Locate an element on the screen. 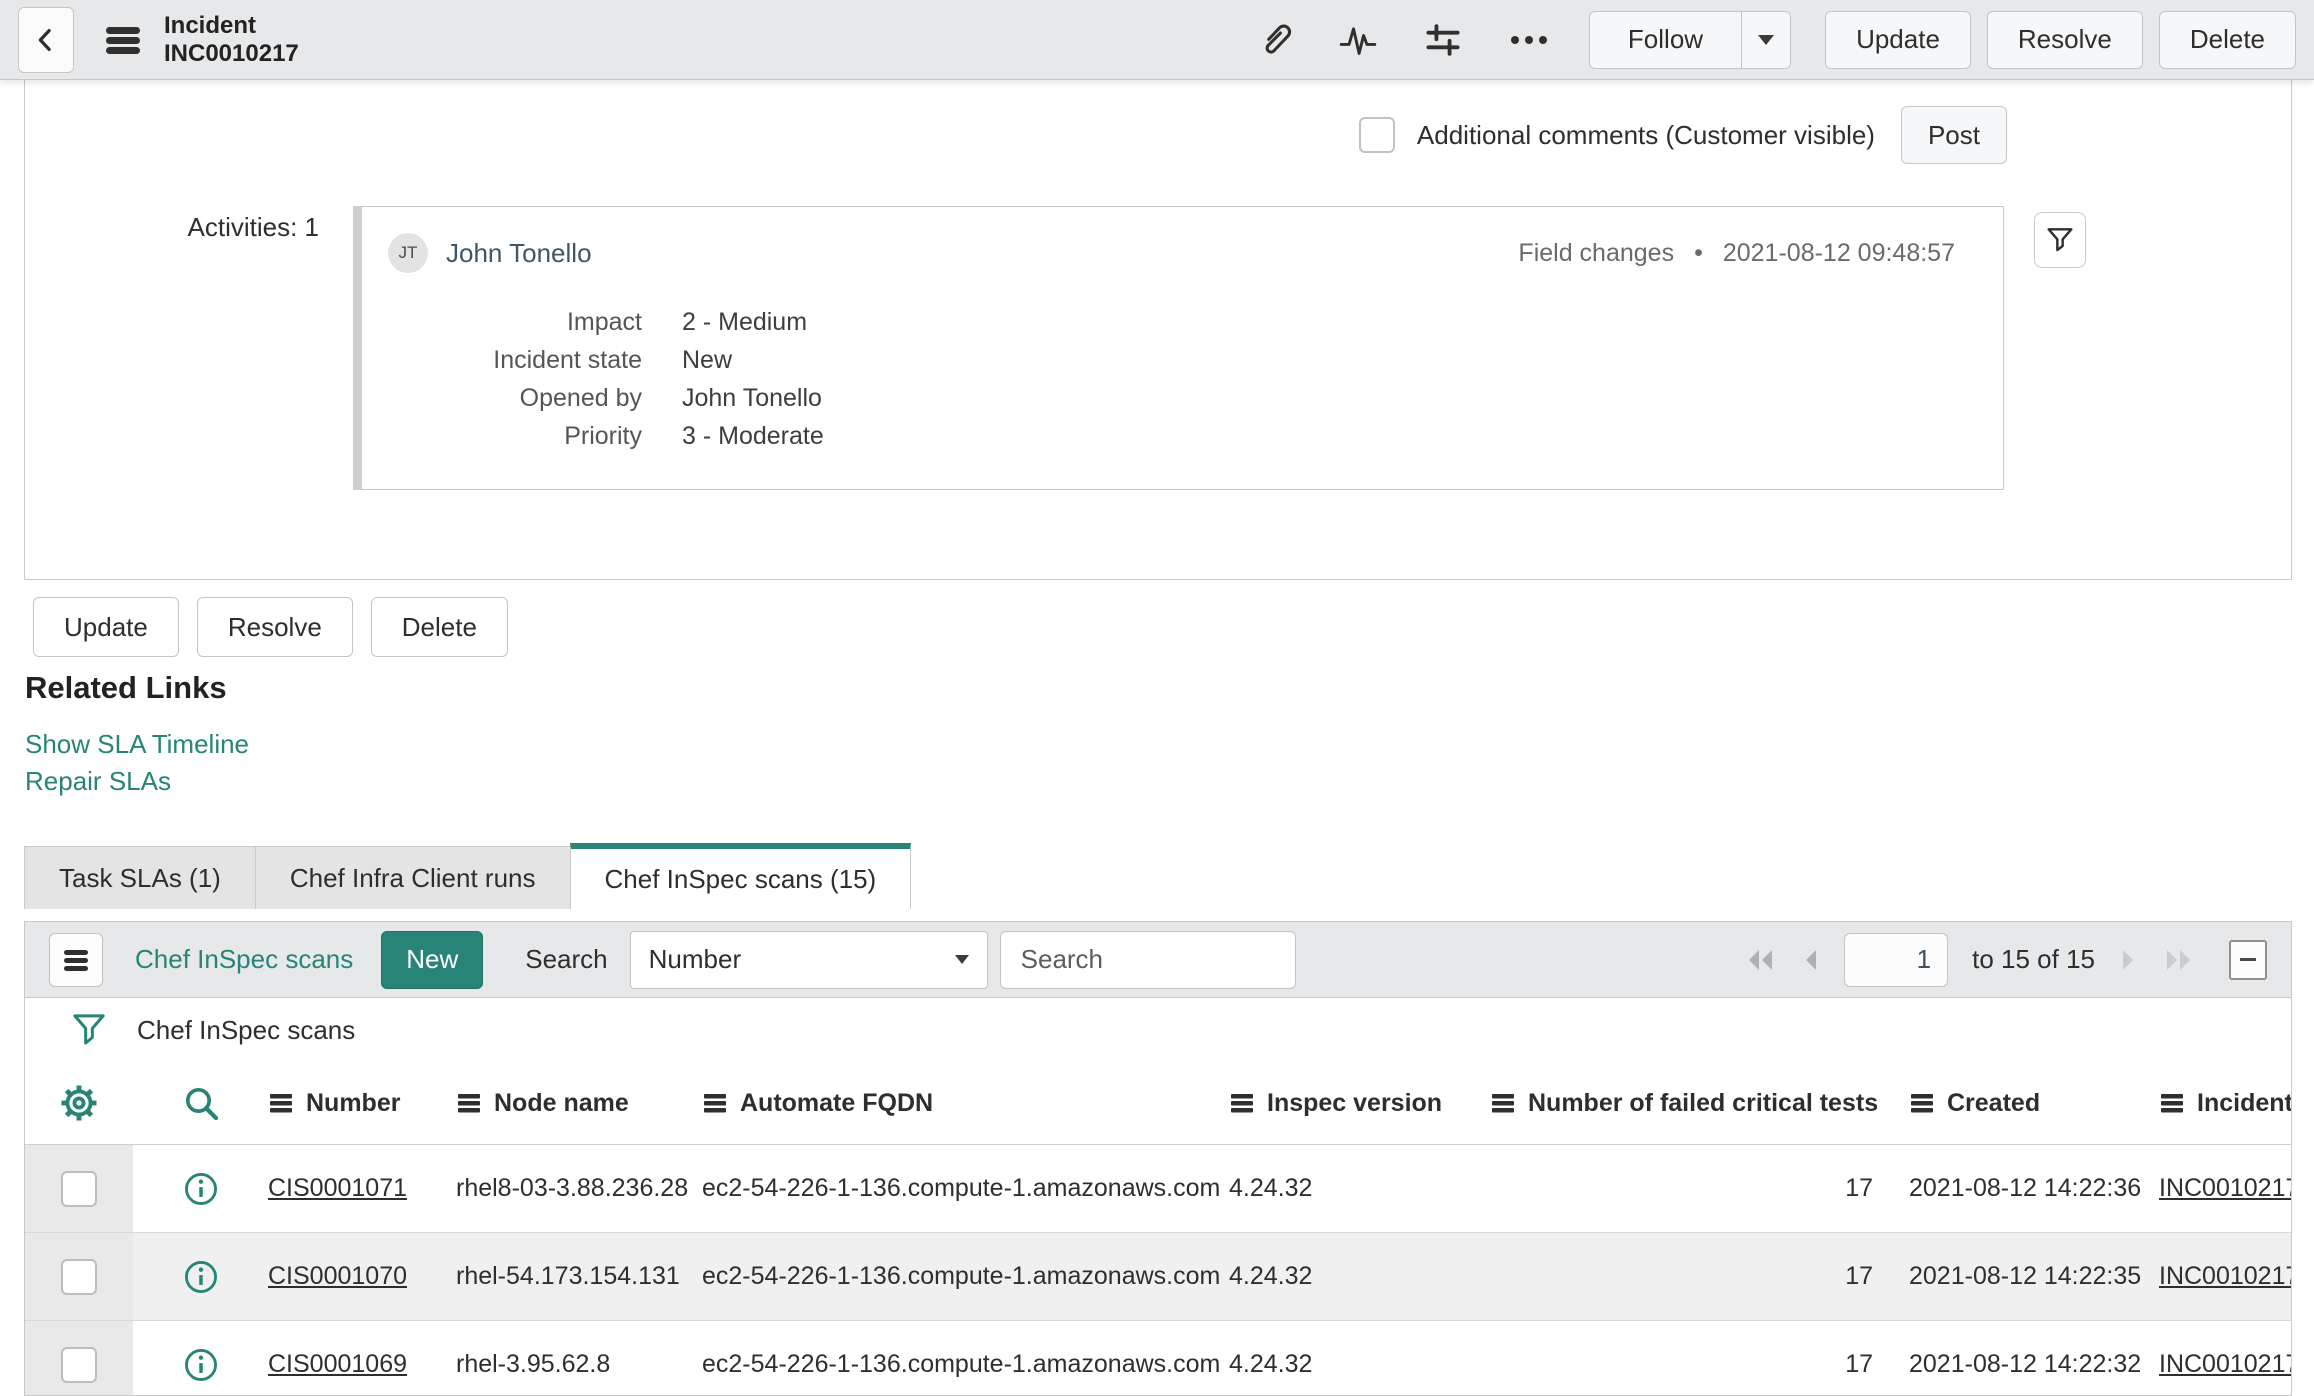 The image size is (2314, 1396). avatar: JT is located at coordinates (408, 253).